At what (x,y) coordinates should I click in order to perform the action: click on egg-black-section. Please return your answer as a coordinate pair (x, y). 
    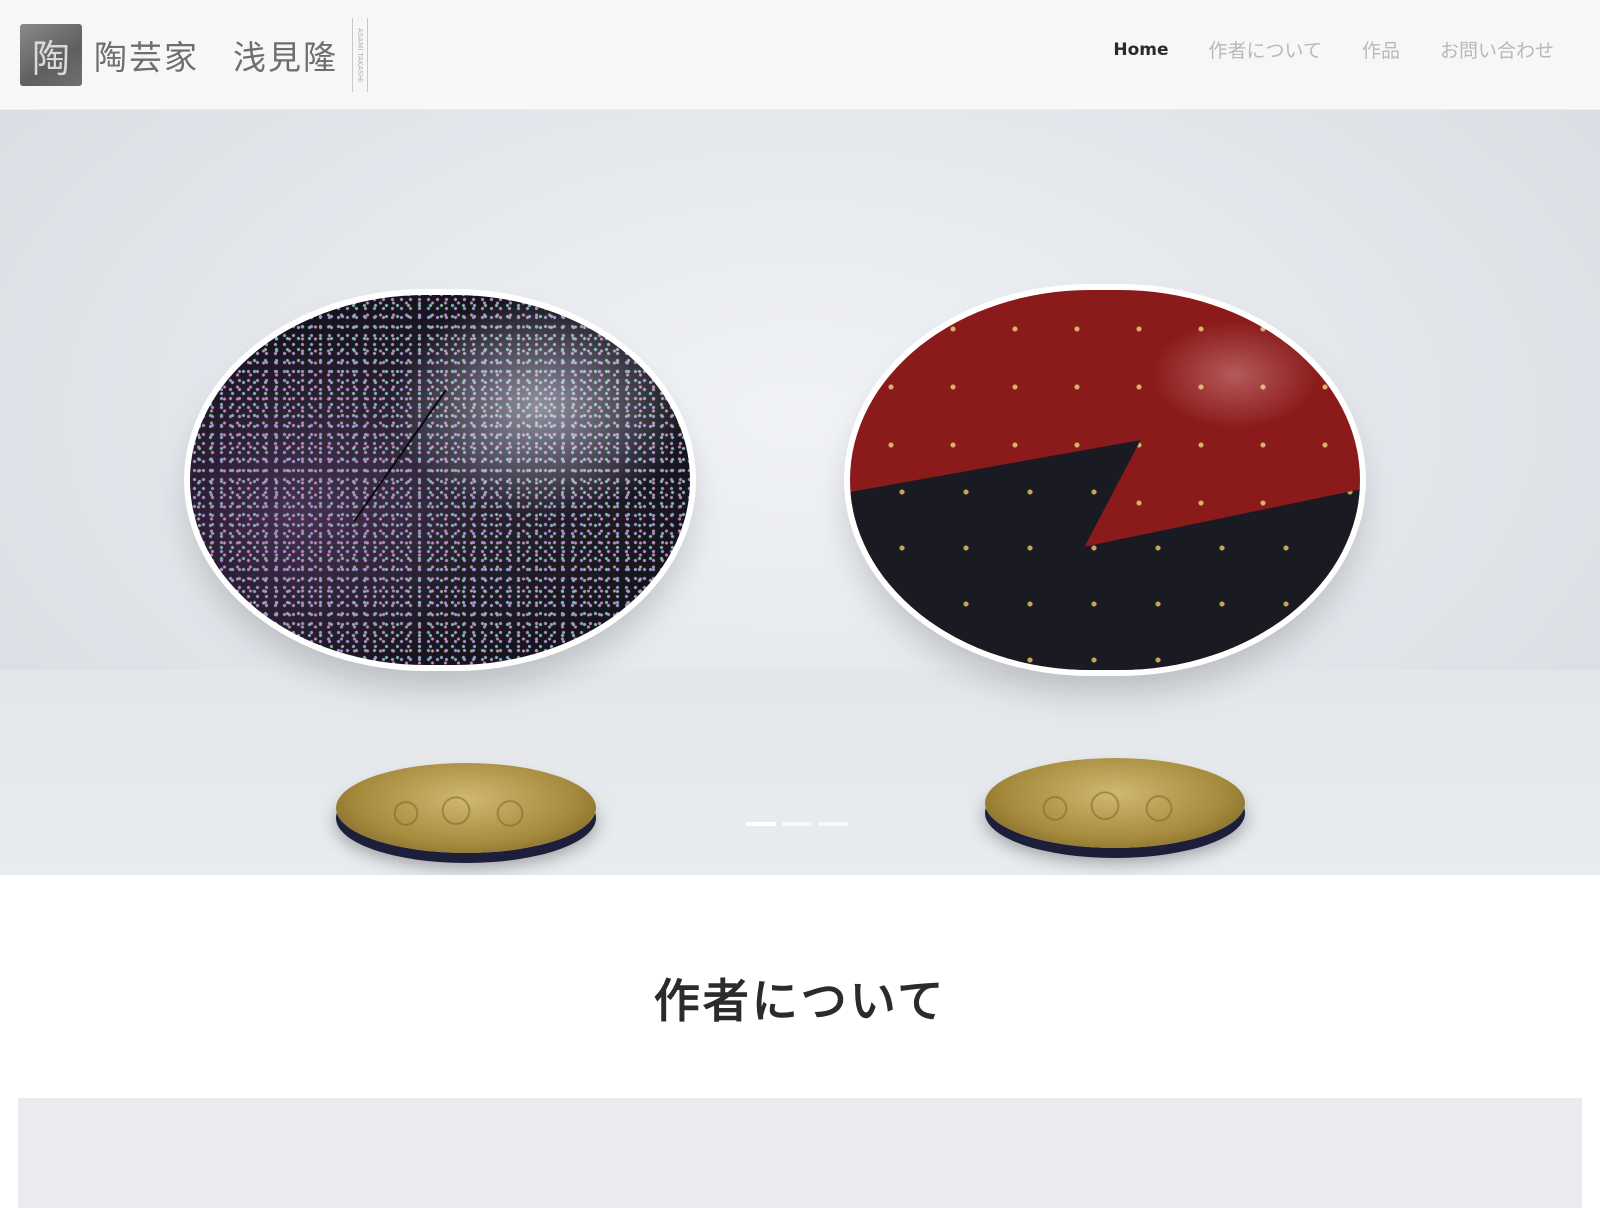
    Looking at the image, I should click on (1105, 555).